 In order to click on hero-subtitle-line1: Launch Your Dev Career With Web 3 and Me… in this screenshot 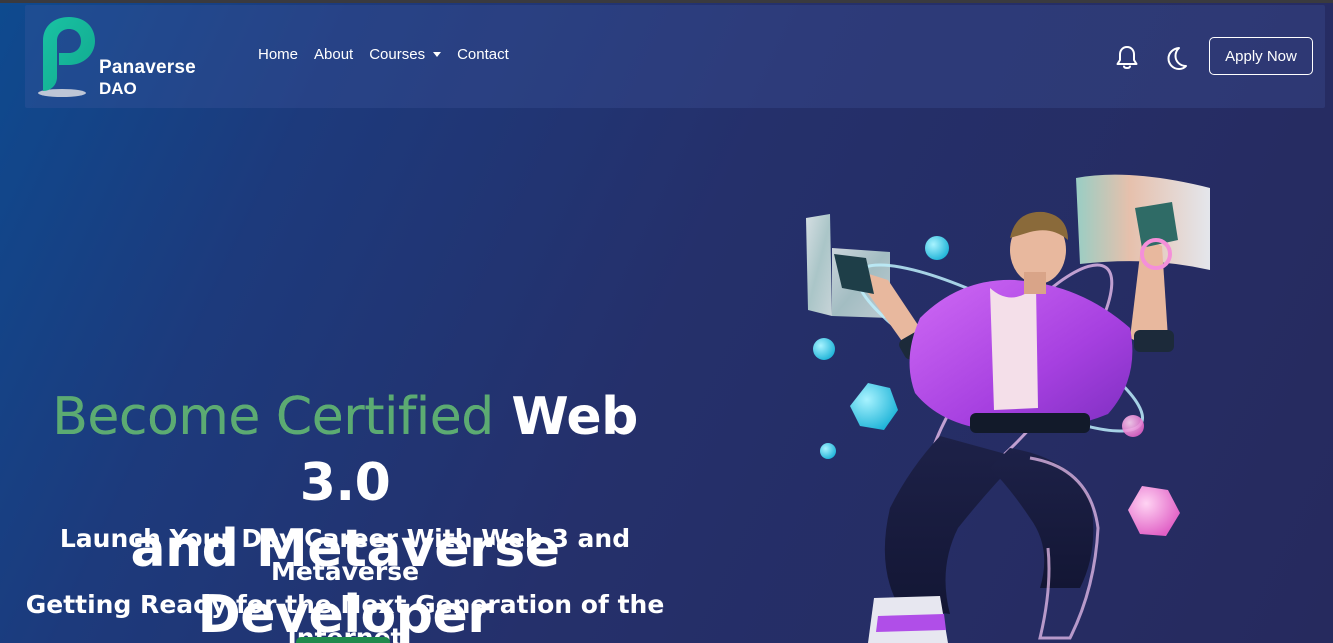, I will do `click(345, 555)`.